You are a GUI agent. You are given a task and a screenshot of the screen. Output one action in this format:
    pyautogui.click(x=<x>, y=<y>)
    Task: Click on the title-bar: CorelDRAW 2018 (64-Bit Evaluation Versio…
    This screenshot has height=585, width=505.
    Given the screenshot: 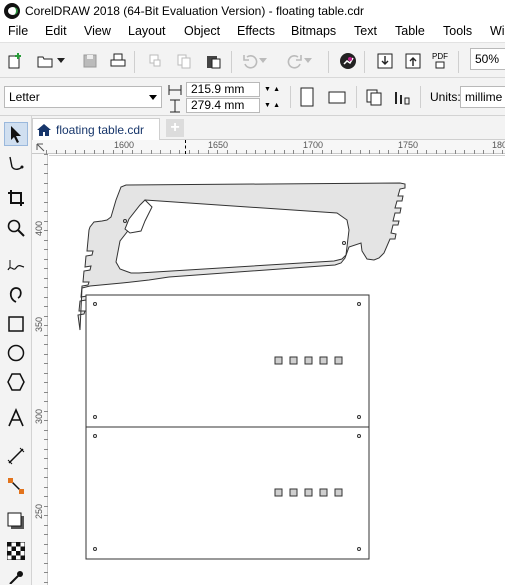 What is the action you would take?
    pyautogui.click(x=252, y=11)
    